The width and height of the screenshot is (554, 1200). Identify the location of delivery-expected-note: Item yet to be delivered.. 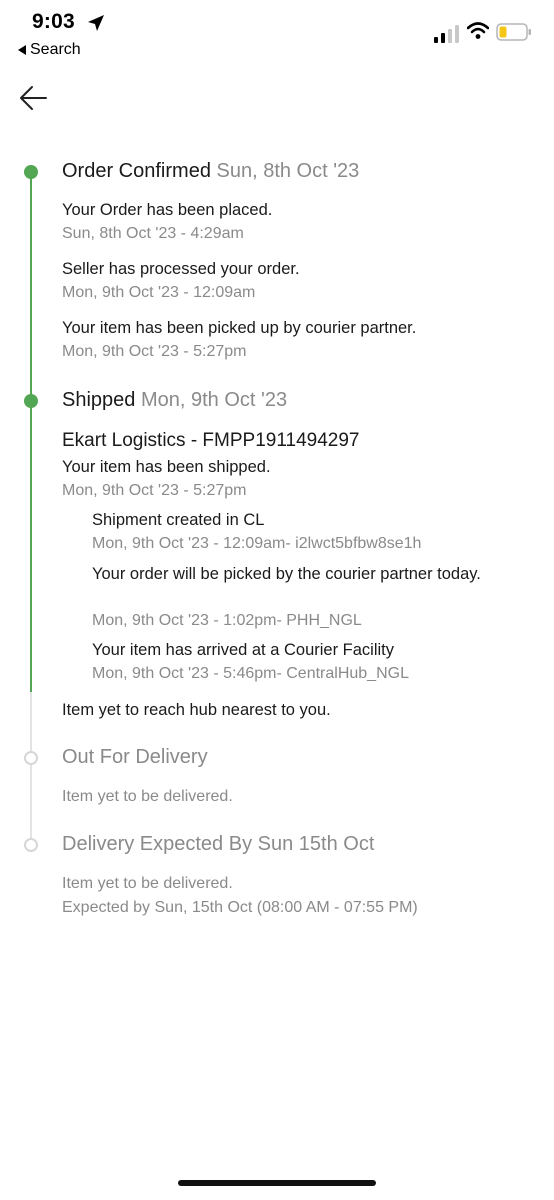
(147, 883).